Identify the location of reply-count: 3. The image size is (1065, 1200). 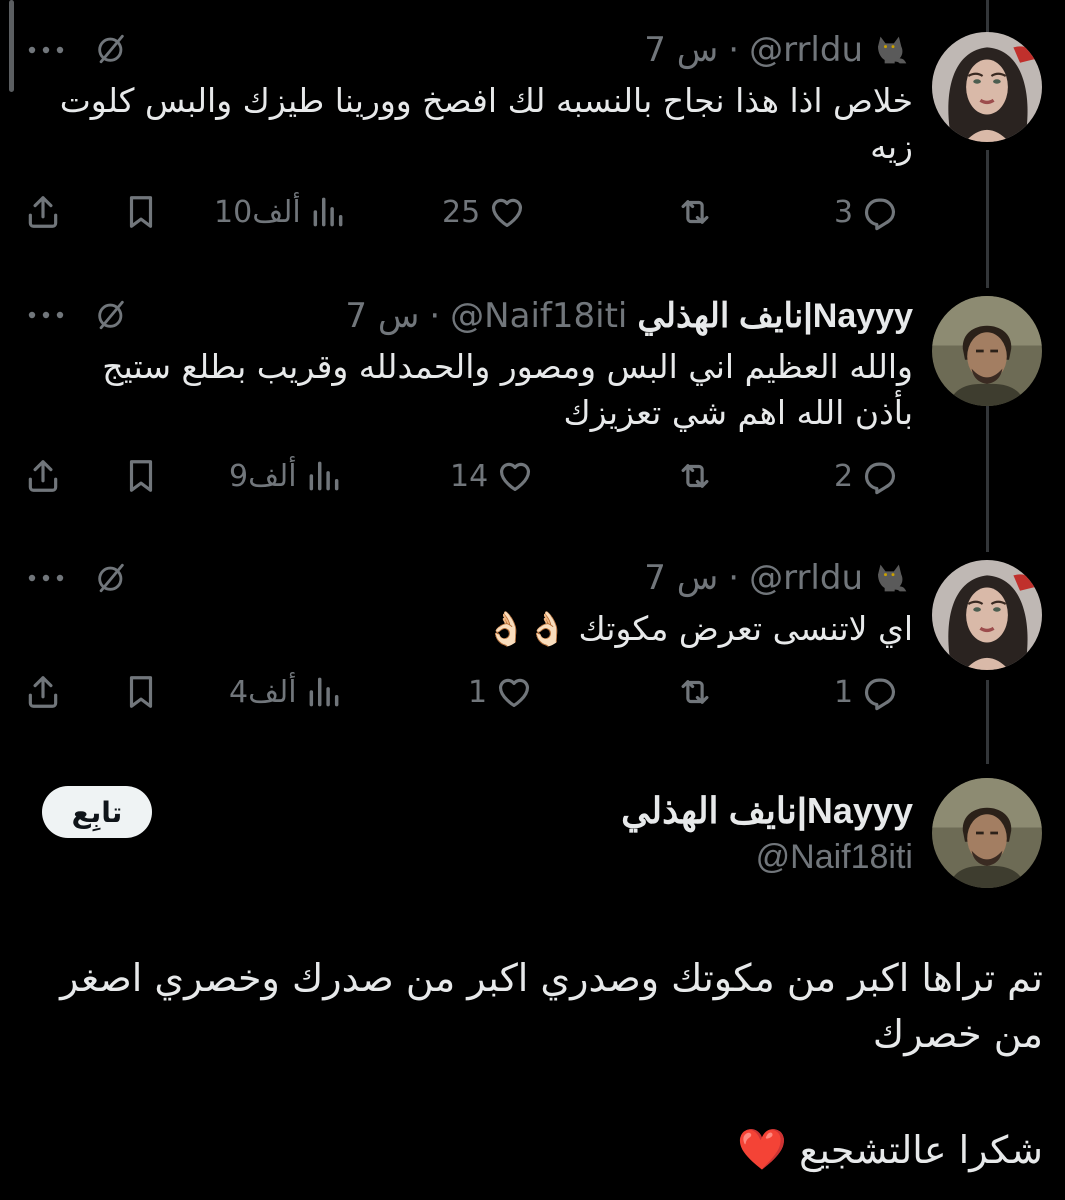
(844, 212).